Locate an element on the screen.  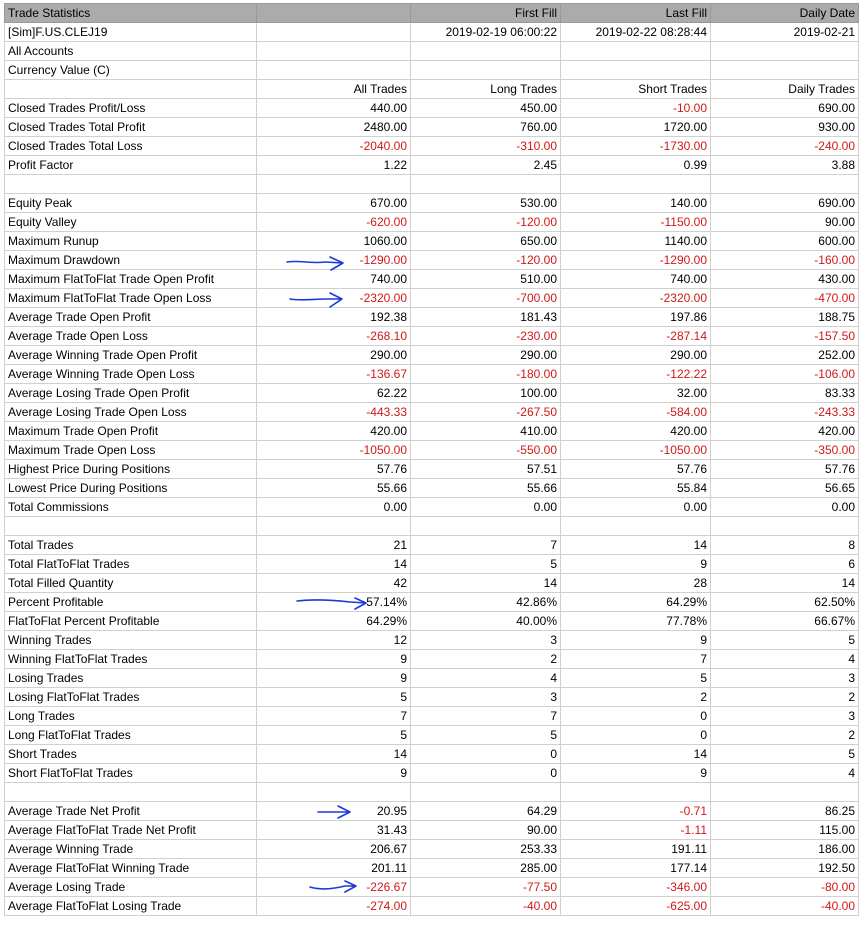
value-cell: -243.33 is located at coordinates (784, 412).